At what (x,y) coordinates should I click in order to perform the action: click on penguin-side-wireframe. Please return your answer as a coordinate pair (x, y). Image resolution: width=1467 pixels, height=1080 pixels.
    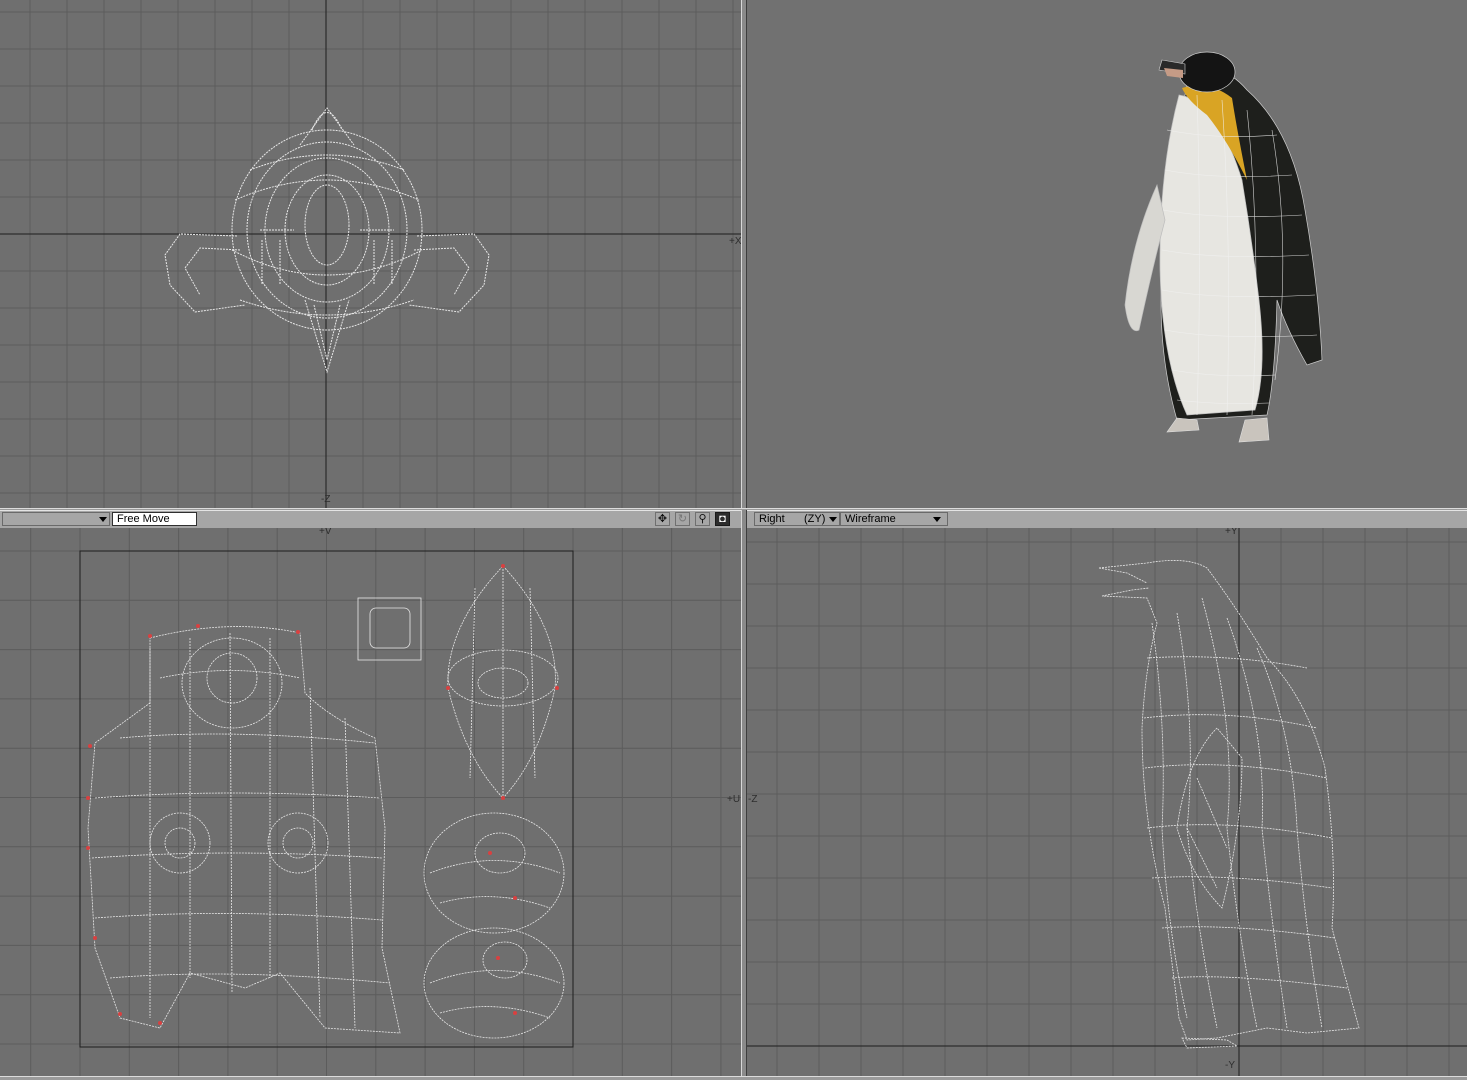
    Looking at the image, I should click on (1229, 804).